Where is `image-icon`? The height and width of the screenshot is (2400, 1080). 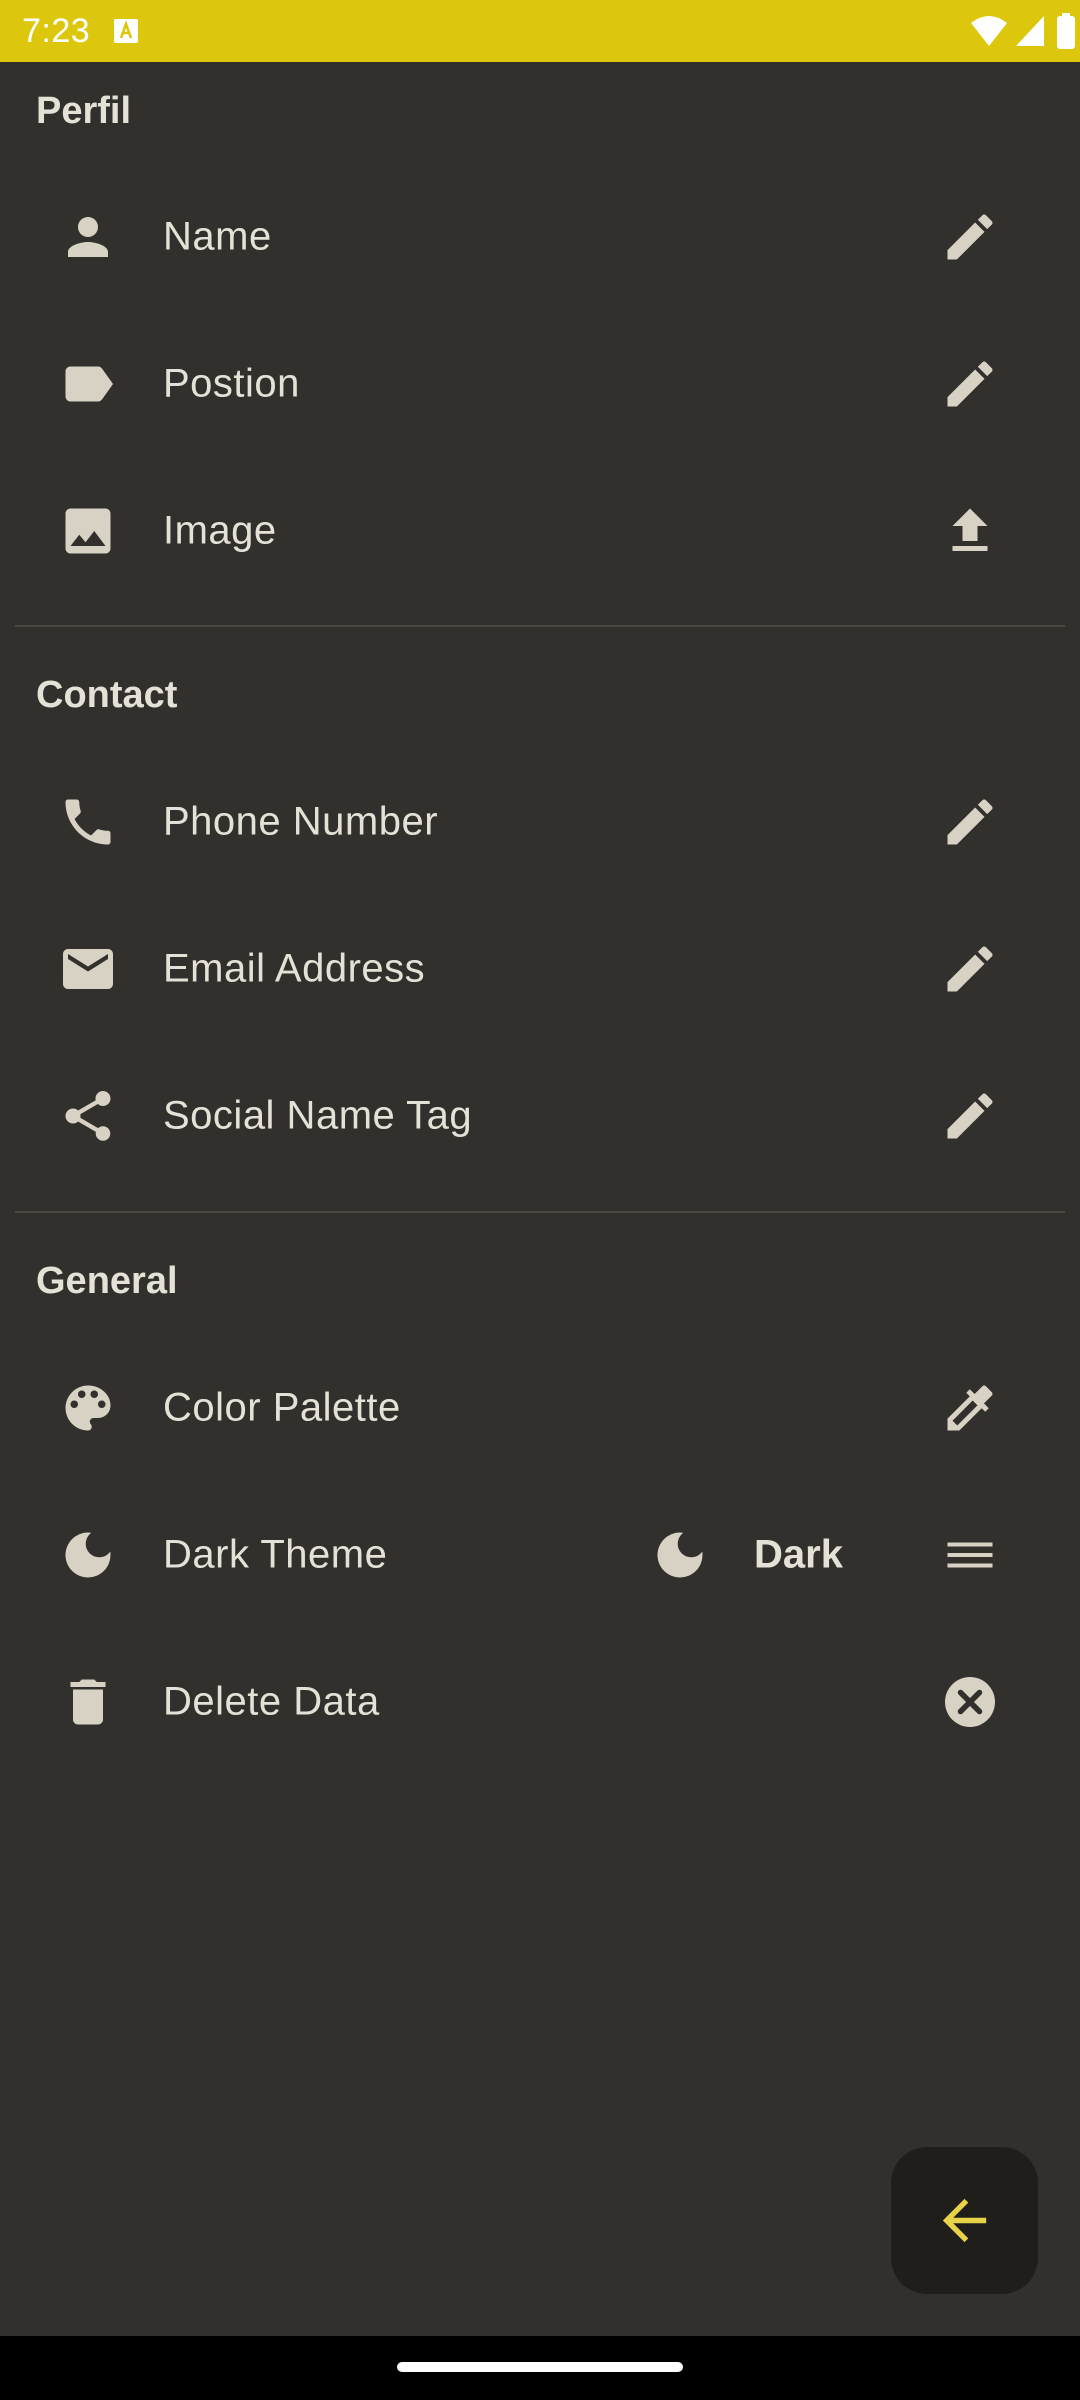 image-icon is located at coordinates (88, 531).